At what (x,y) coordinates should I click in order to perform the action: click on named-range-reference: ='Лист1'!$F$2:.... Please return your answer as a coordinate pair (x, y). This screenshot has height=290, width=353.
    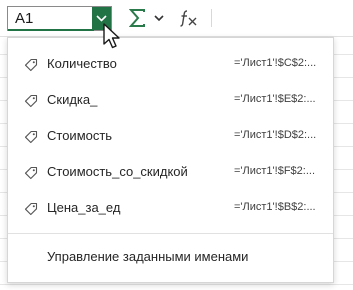
    Looking at the image, I should click on (274, 171).